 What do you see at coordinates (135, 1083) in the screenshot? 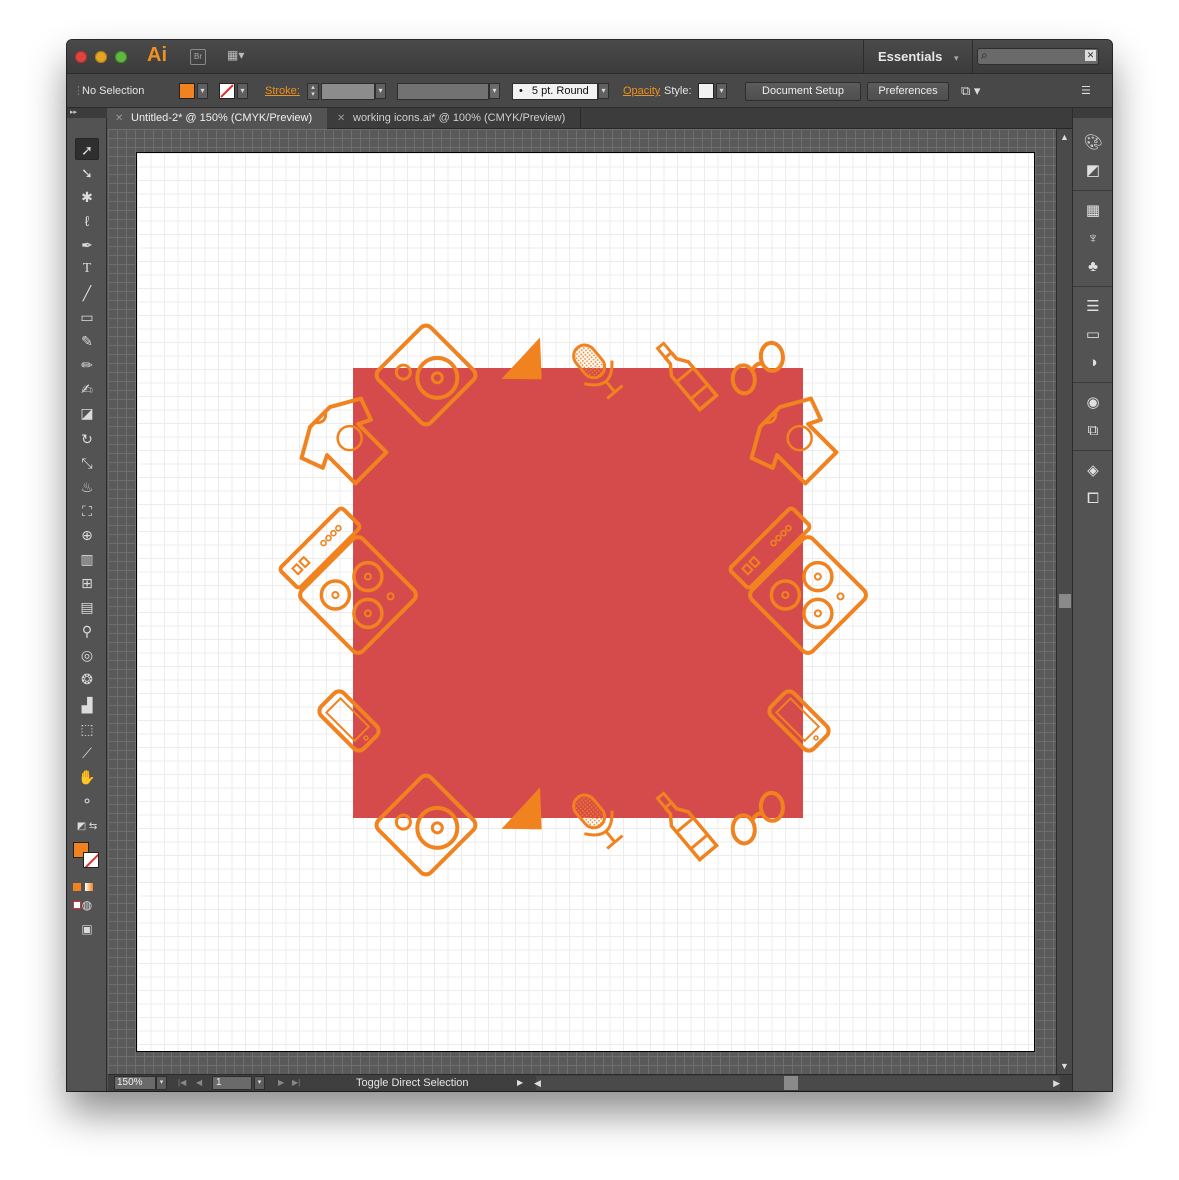
I see `zoom-level-field: 150%` at bounding box center [135, 1083].